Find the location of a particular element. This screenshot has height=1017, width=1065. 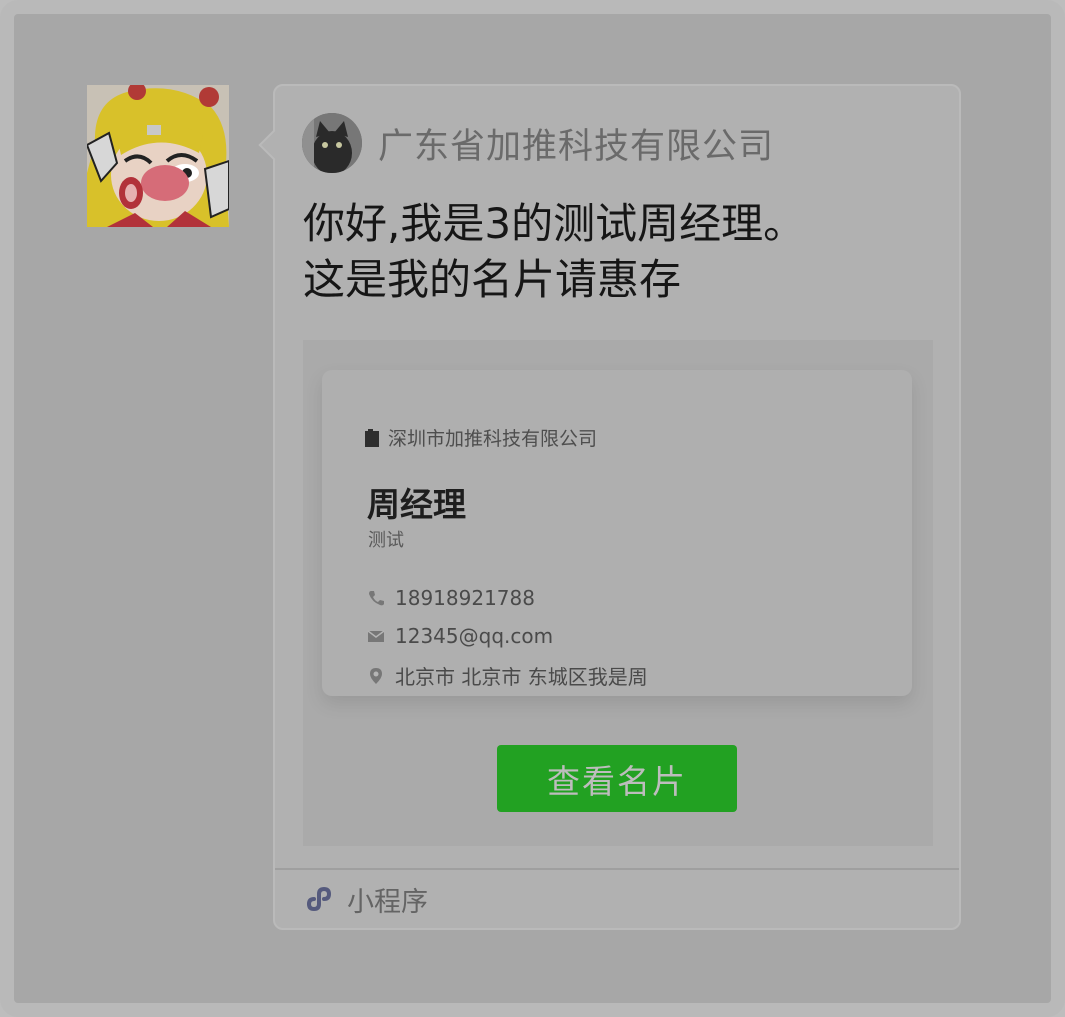

phone-icon is located at coordinates (376, 598).